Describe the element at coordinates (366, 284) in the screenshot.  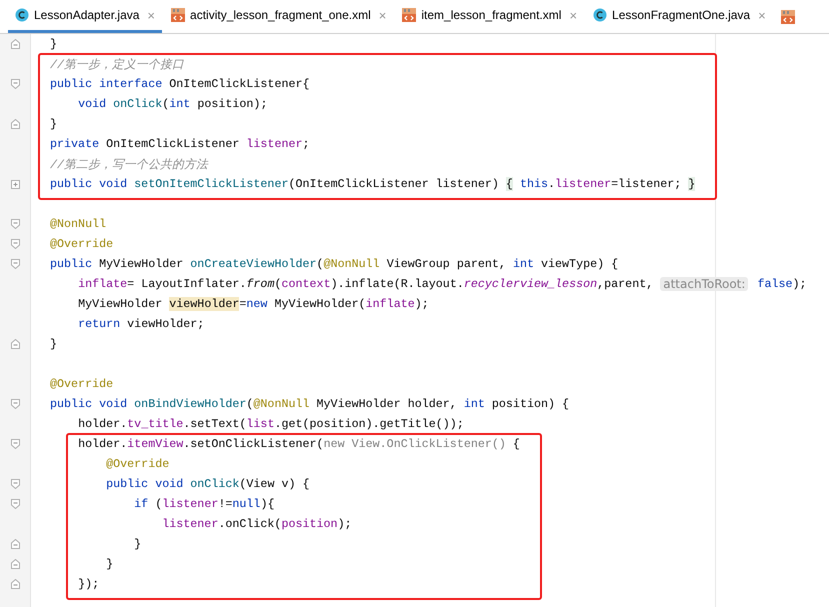
I see `code-line: inflate= LayoutInflater.from(context).inflate(R.layout.recyclerview_lesson,parent,` at that location.